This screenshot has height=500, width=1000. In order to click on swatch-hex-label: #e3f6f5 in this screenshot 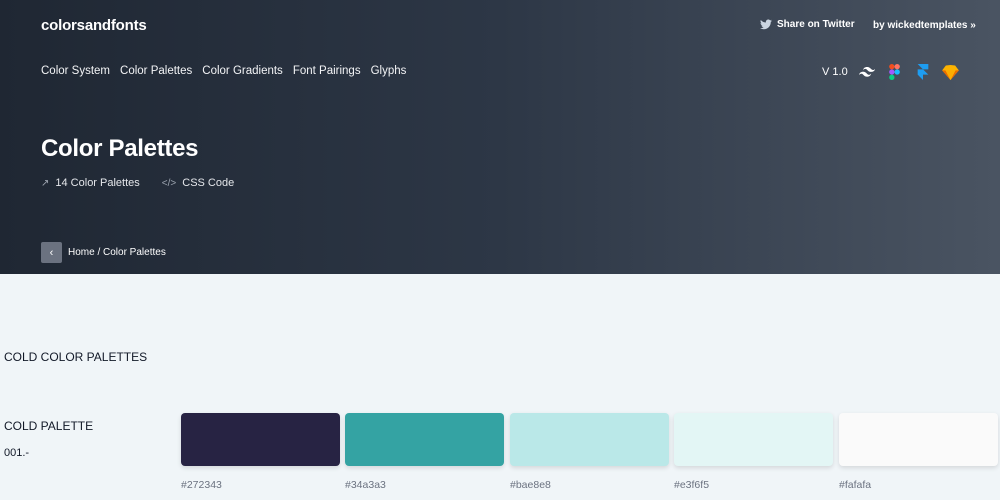, I will do `click(692, 485)`.